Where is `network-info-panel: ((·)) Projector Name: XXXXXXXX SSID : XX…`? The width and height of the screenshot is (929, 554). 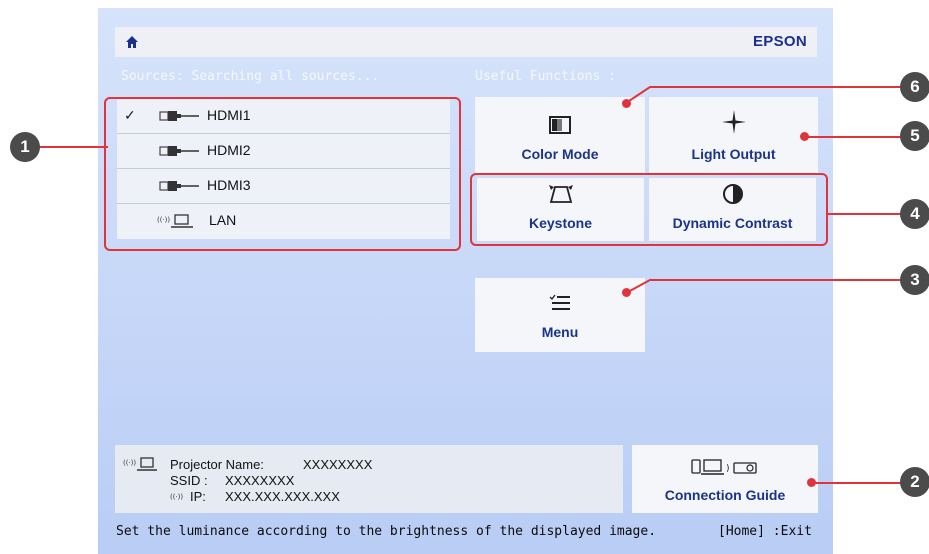
network-info-panel: ((·)) Projector Name: XXXXXXXX SSID : XX… is located at coordinates (369, 479).